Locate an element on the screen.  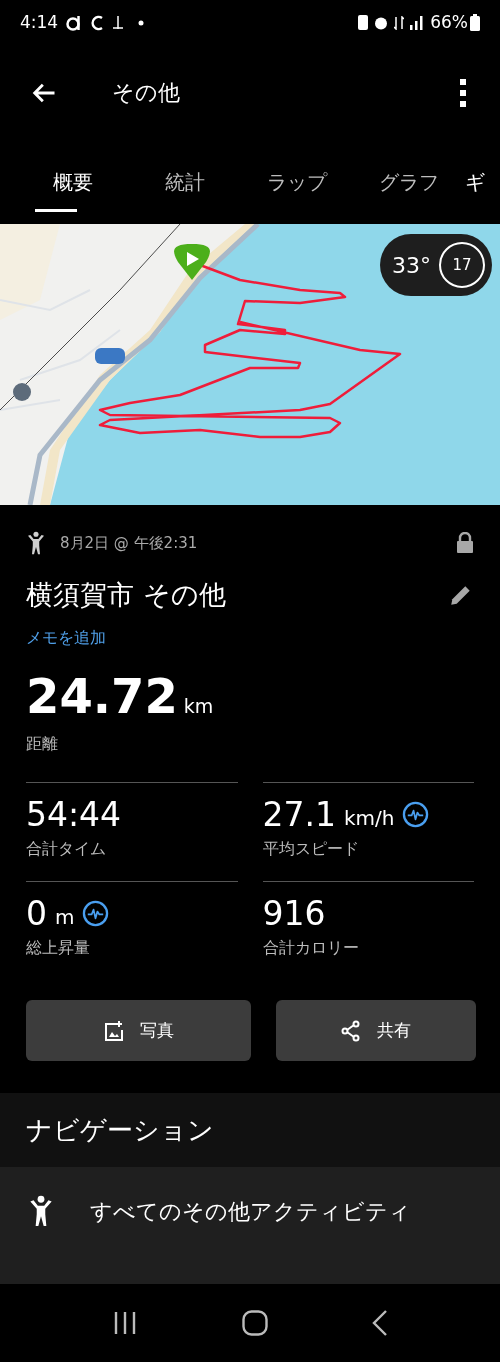
add-note-link: メモを追加 is located at coordinates (66, 637).